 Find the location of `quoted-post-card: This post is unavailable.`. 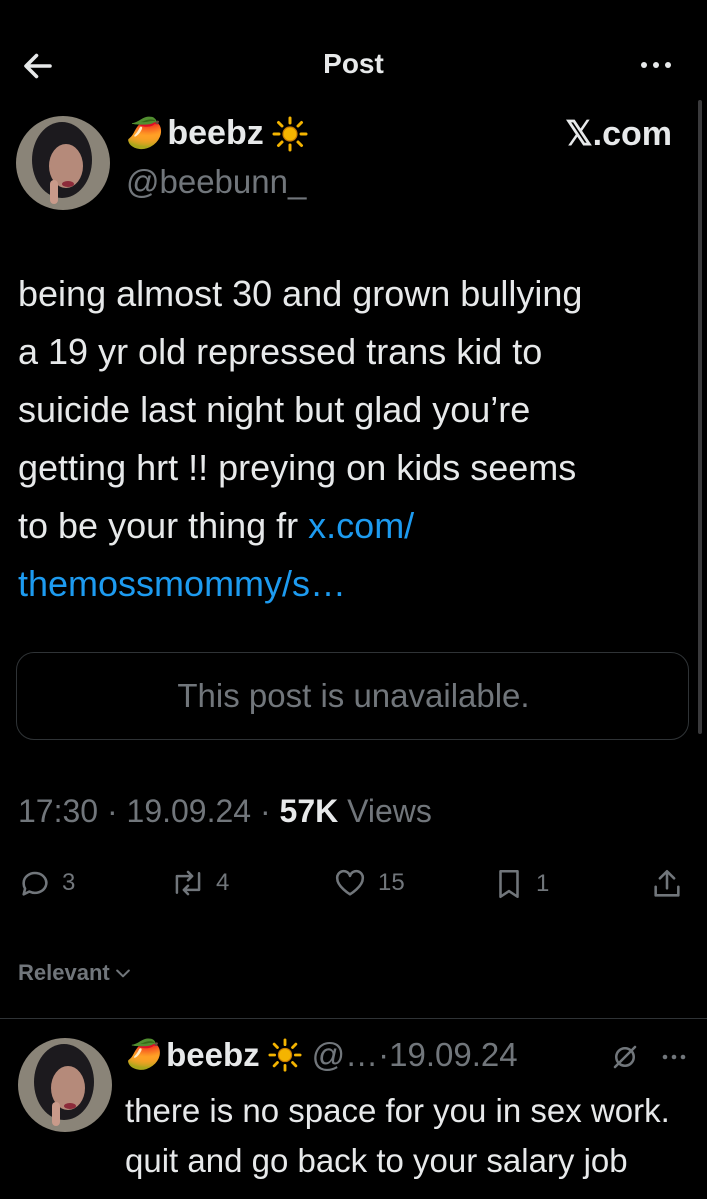

quoted-post-card: This post is unavailable. is located at coordinates (352, 696).